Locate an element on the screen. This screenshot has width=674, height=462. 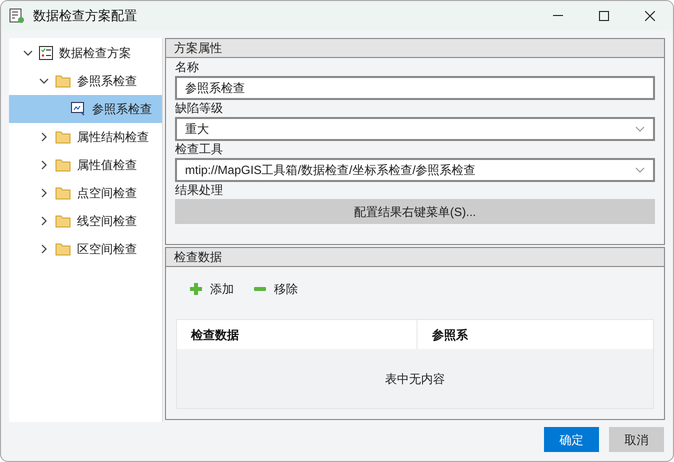
column-header: 检查数据 is located at coordinates (296, 334).